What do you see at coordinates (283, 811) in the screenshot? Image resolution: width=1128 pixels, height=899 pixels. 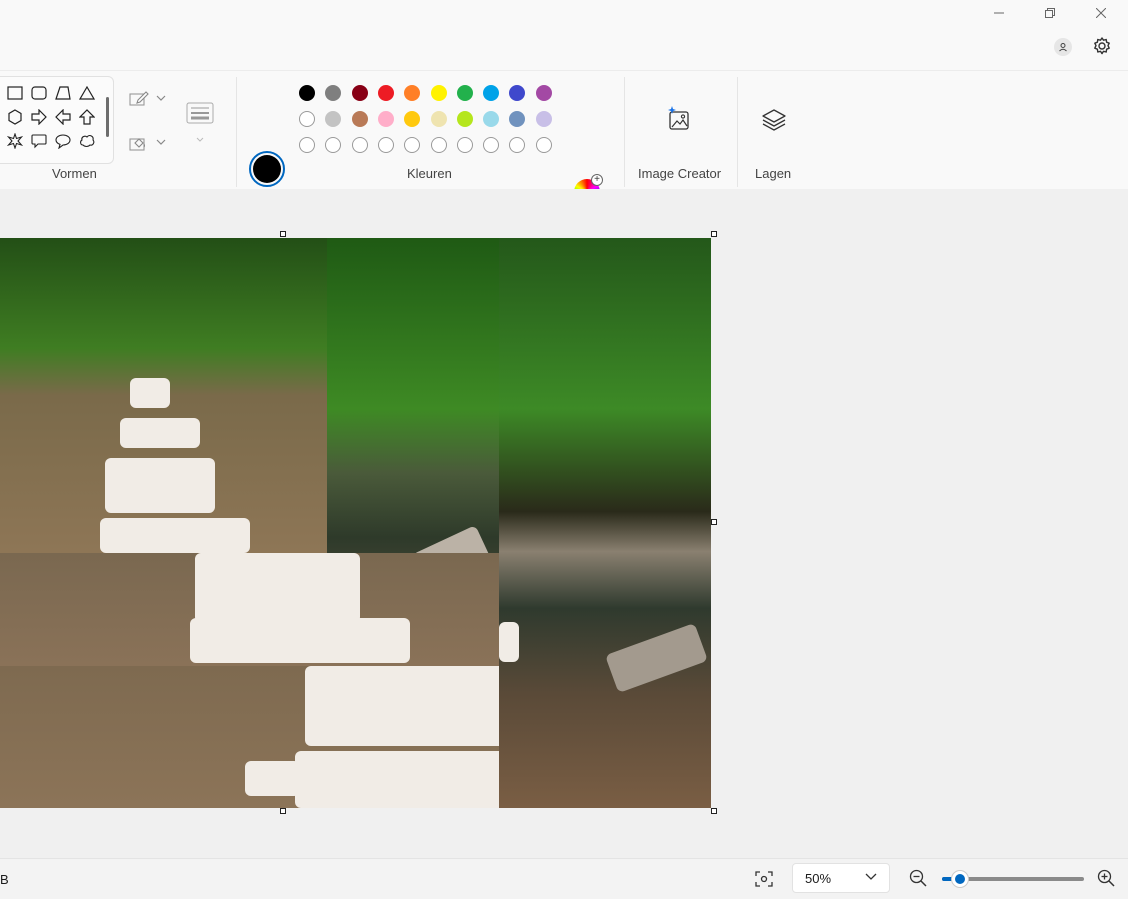 I see `resize-handle-bottom` at bounding box center [283, 811].